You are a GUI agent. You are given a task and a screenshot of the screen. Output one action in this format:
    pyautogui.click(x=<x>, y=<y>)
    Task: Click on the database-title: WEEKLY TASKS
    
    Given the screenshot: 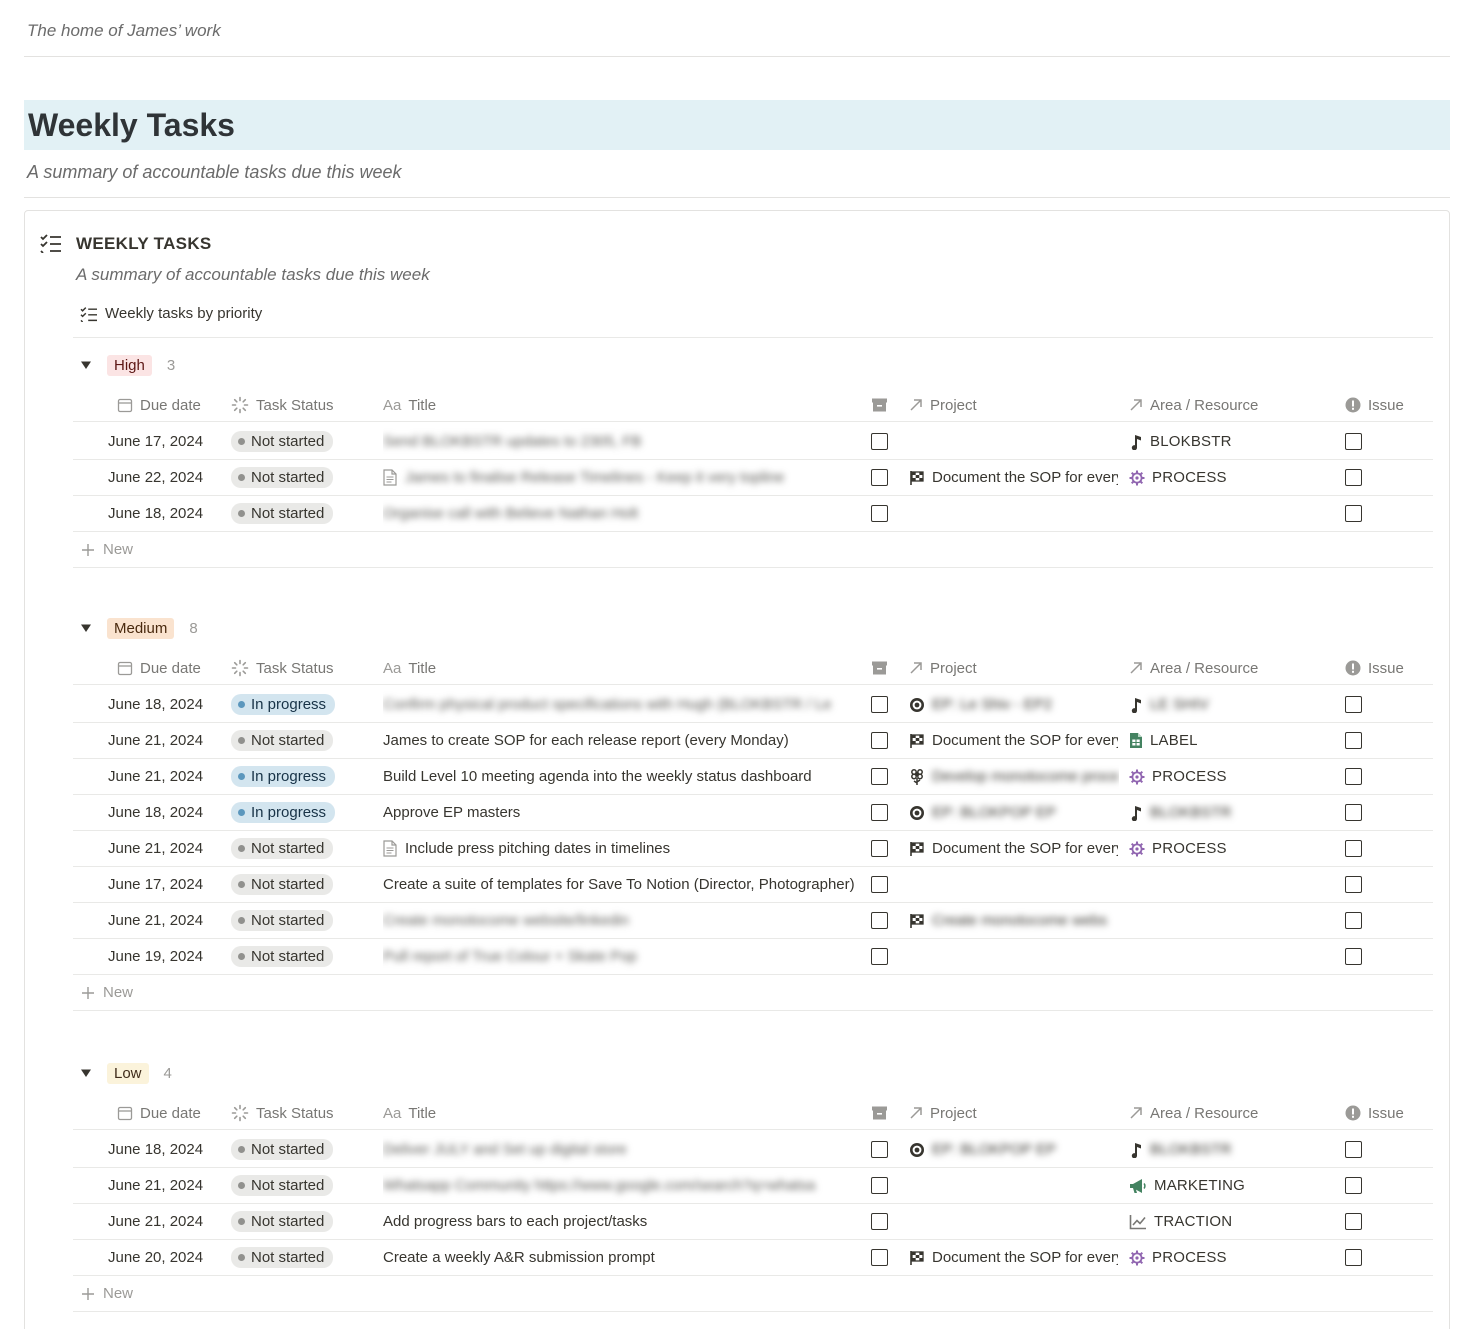 What is the action you would take?
    pyautogui.click(x=144, y=244)
    